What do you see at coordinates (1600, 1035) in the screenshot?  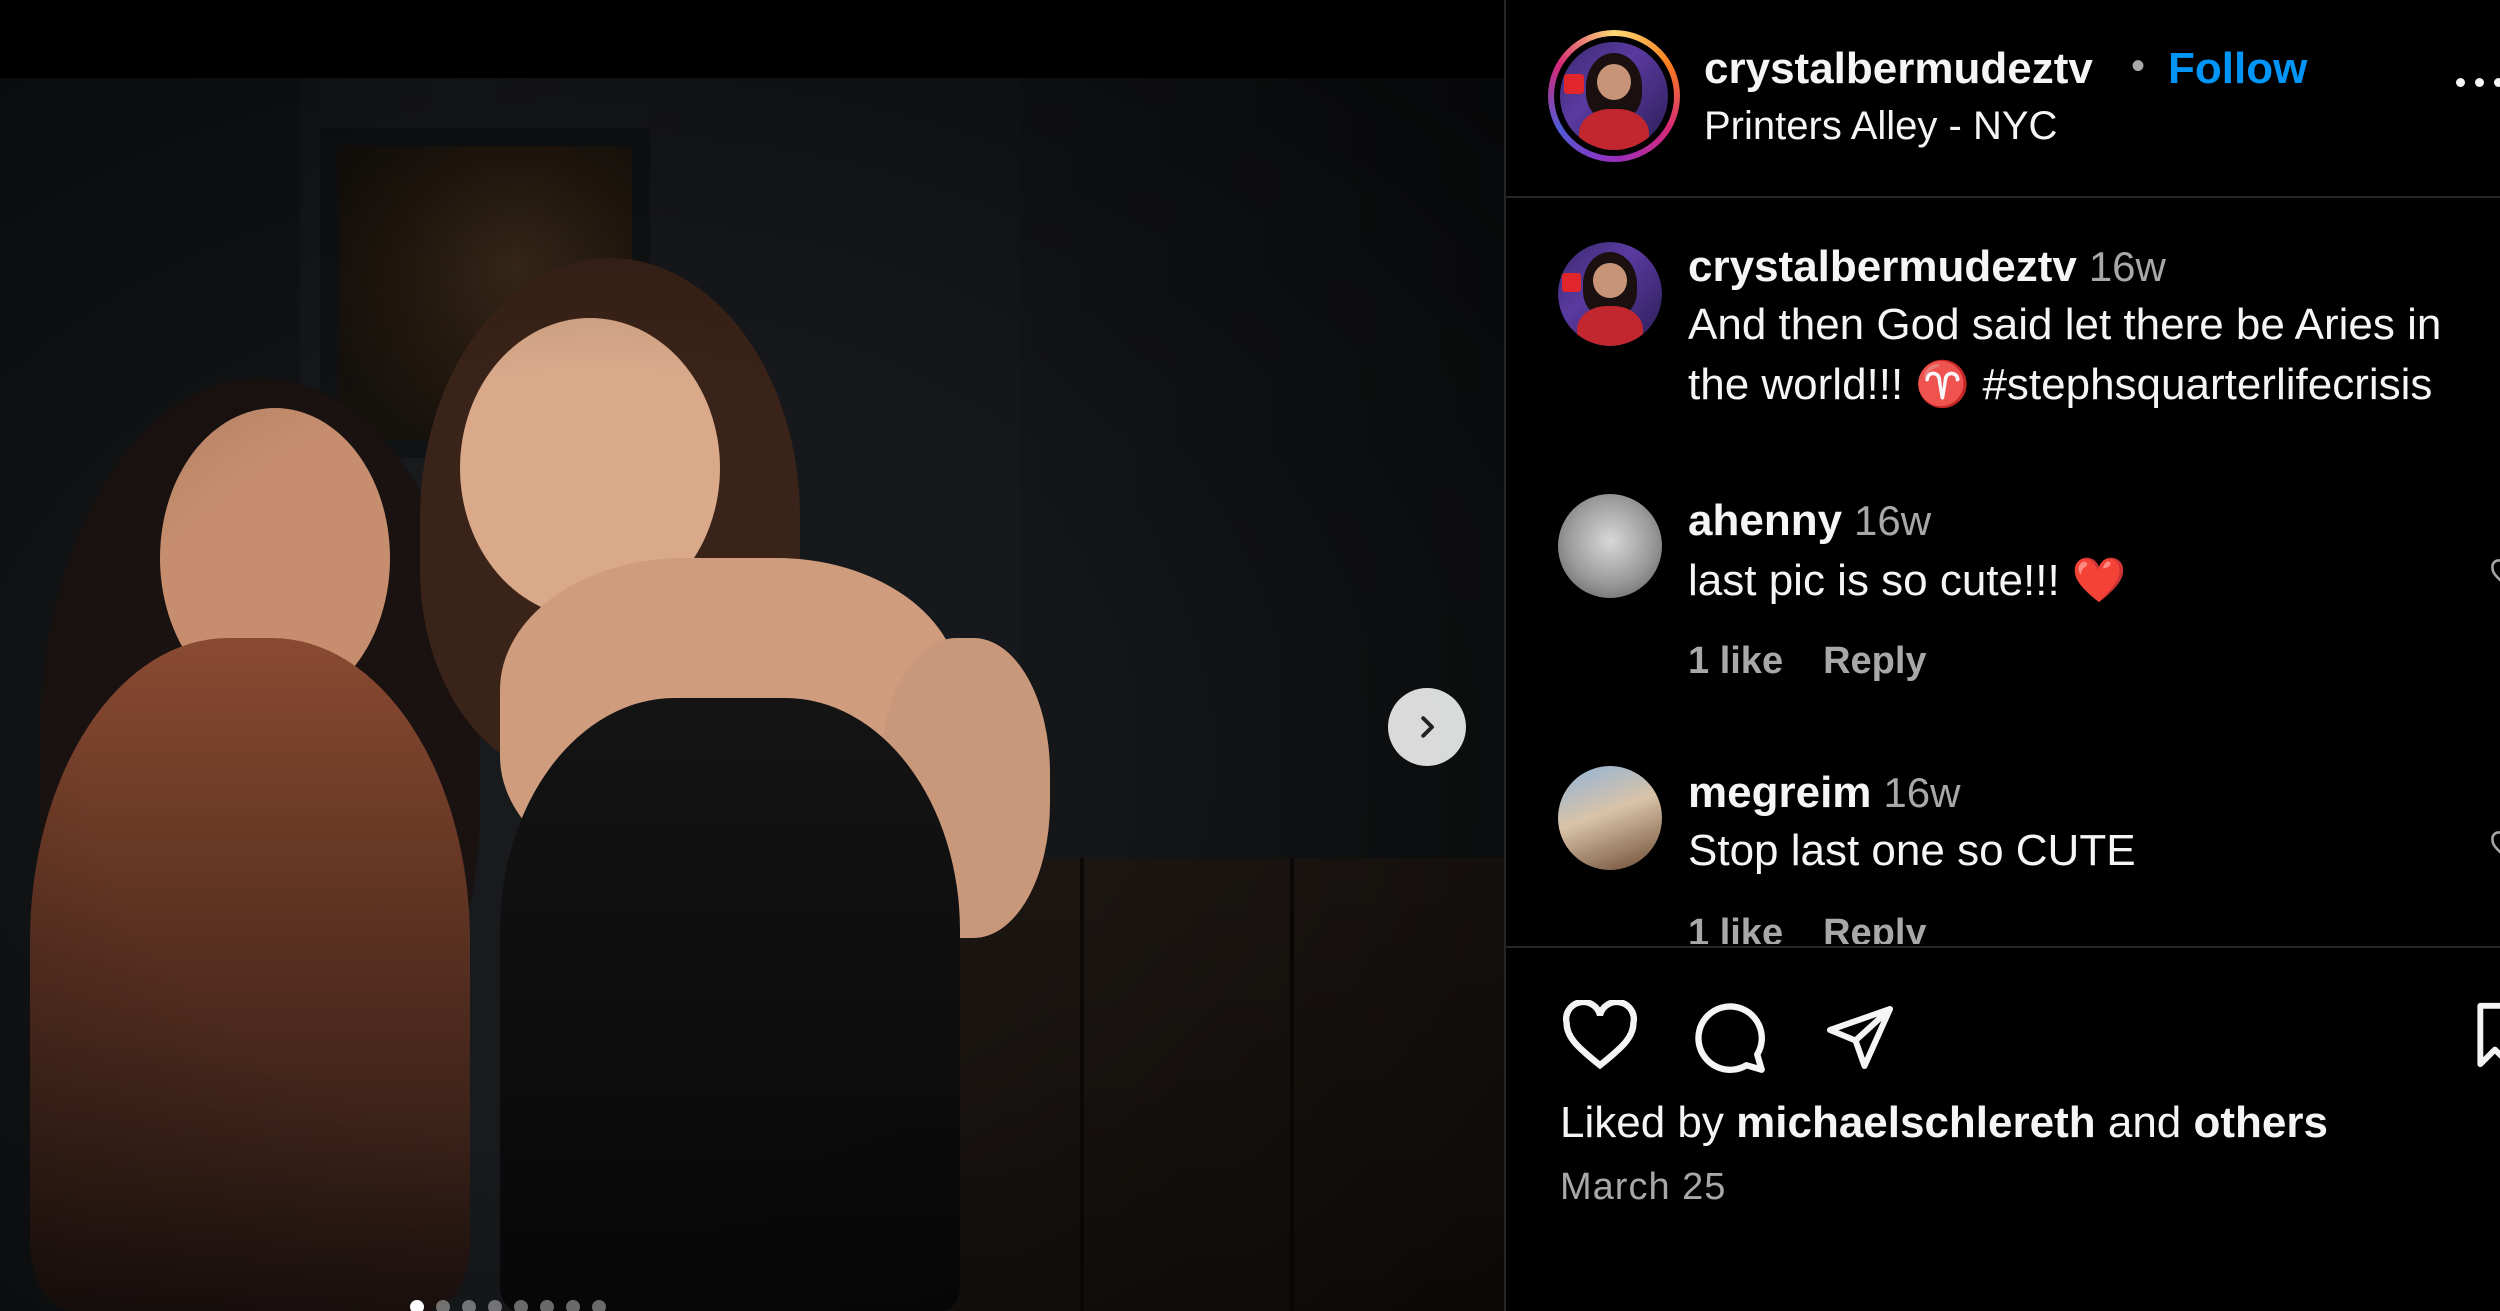 I see `heart-icon` at bounding box center [1600, 1035].